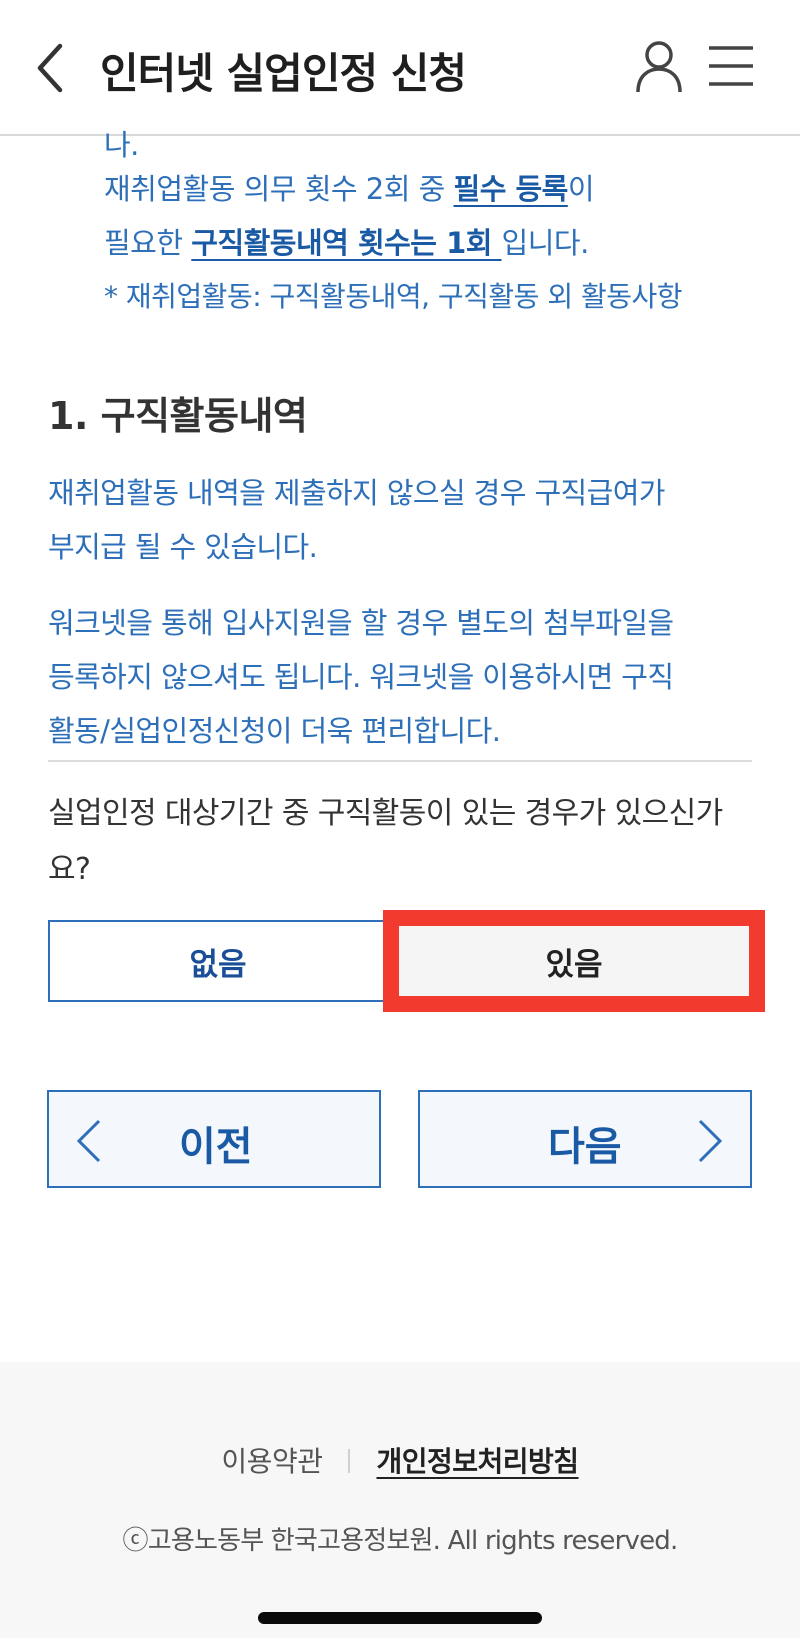 Image resolution: width=800 pixels, height=1638 pixels. What do you see at coordinates (477, 1461) in the screenshot?
I see `privacy-policy-link: 개인정보처리방침` at bounding box center [477, 1461].